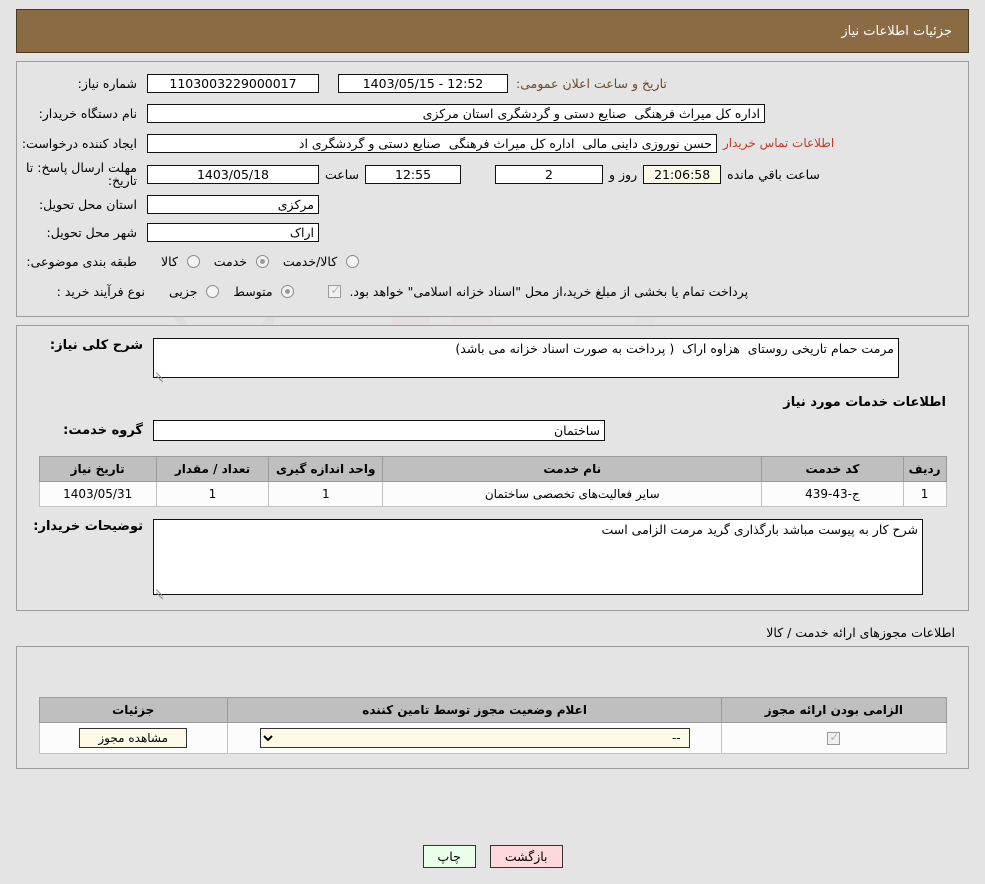  What do you see at coordinates (81, 174) in the screenshot?
I see `deadline-label: مهلت ارسال پاسخ: تا تاریخ:` at bounding box center [81, 174].